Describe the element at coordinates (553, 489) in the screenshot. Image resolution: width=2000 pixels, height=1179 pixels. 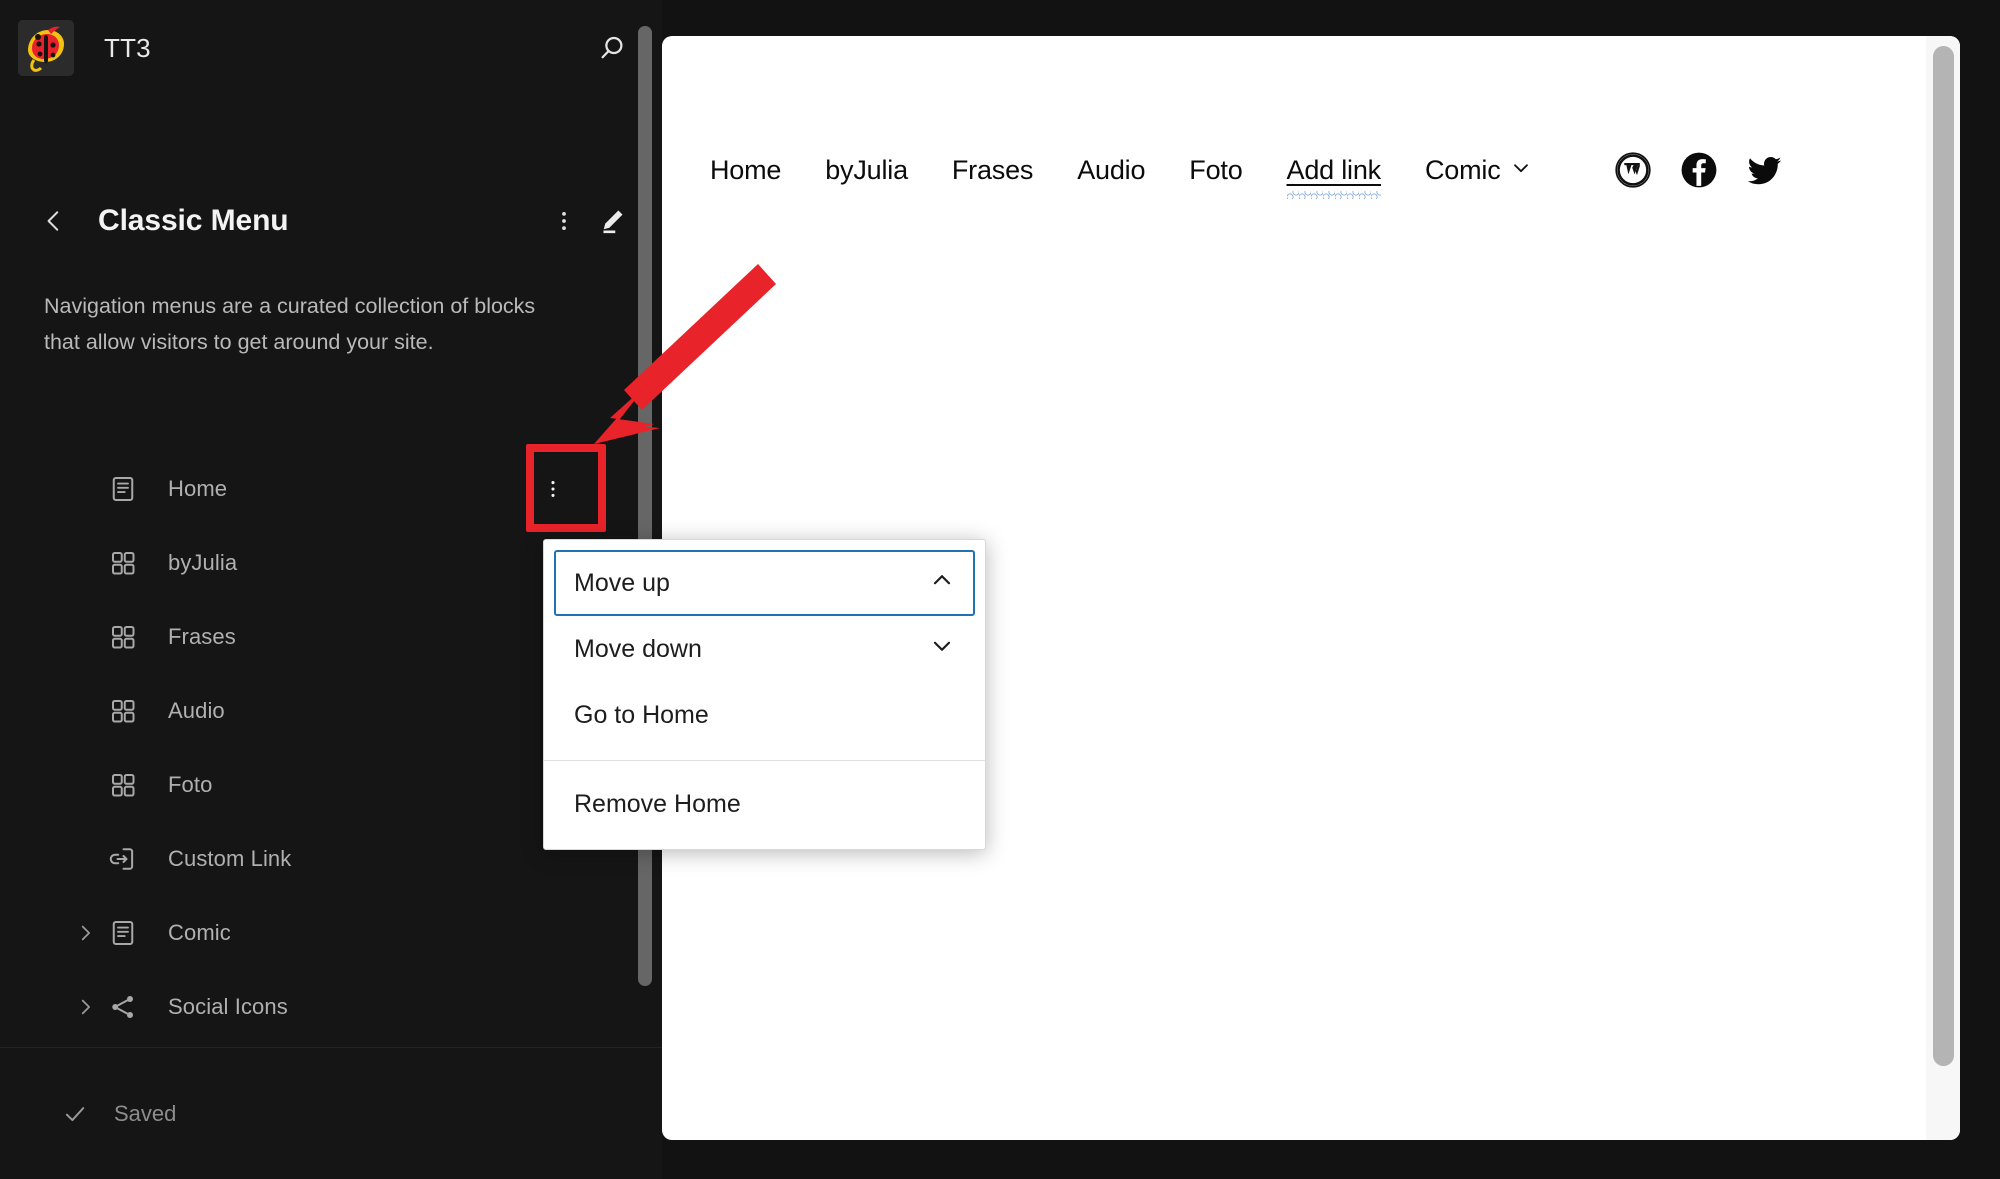
I see `list-item-options-button` at that location.